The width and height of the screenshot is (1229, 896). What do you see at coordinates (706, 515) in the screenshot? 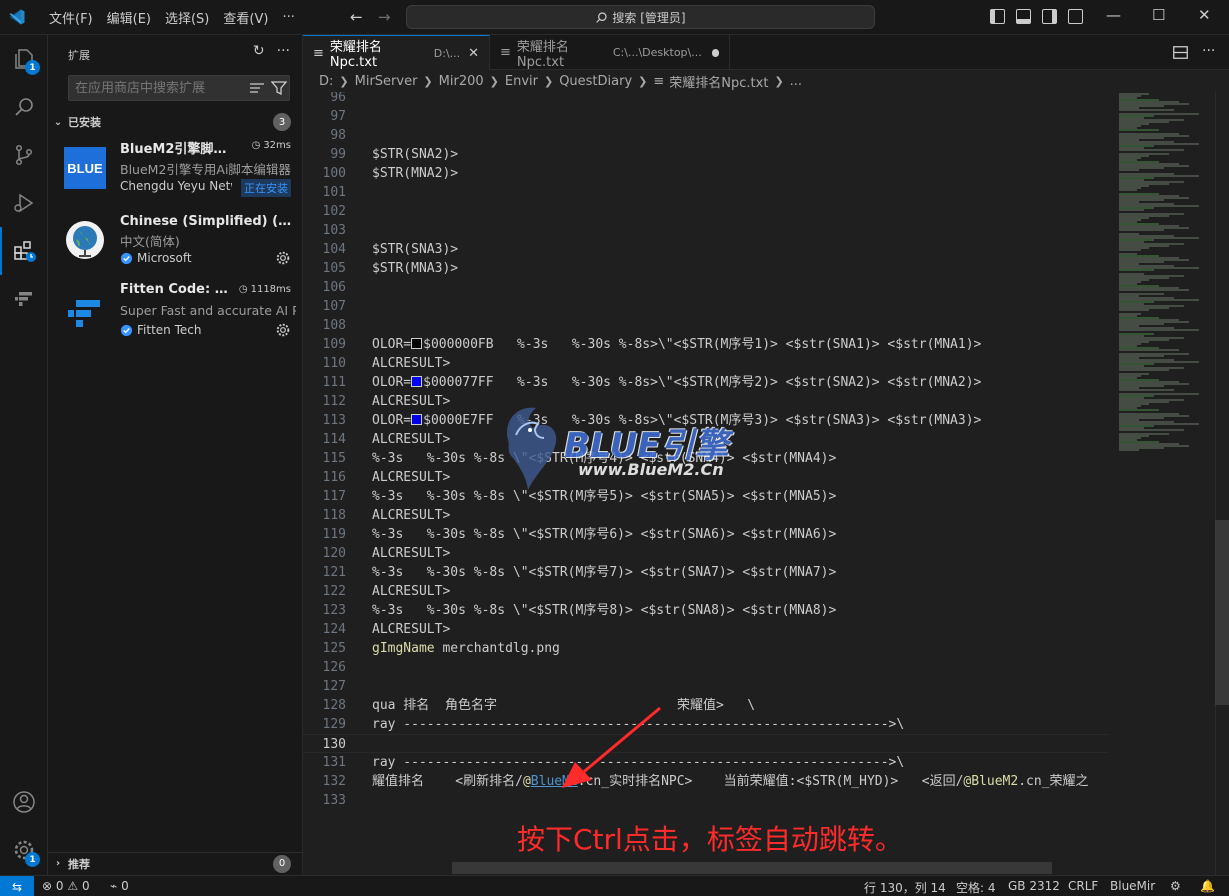
I see `code-line: 118 ALCRESULT>` at bounding box center [706, 515].